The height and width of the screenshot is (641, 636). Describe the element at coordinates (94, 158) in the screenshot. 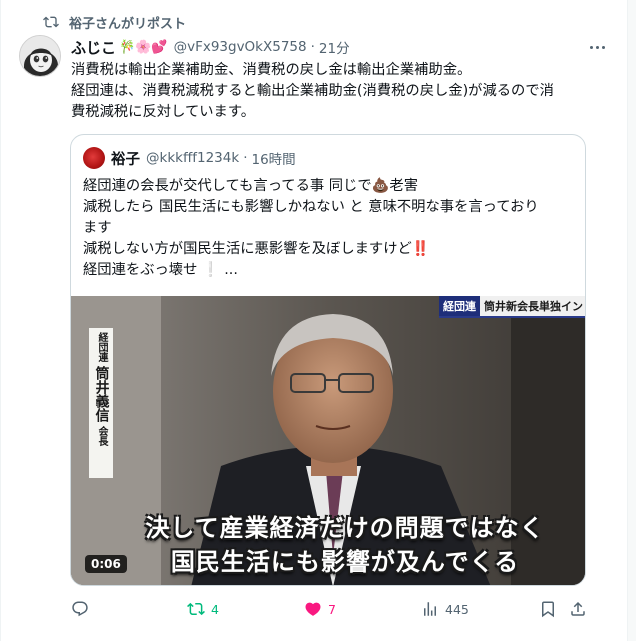

I see `quote-avatar` at that location.